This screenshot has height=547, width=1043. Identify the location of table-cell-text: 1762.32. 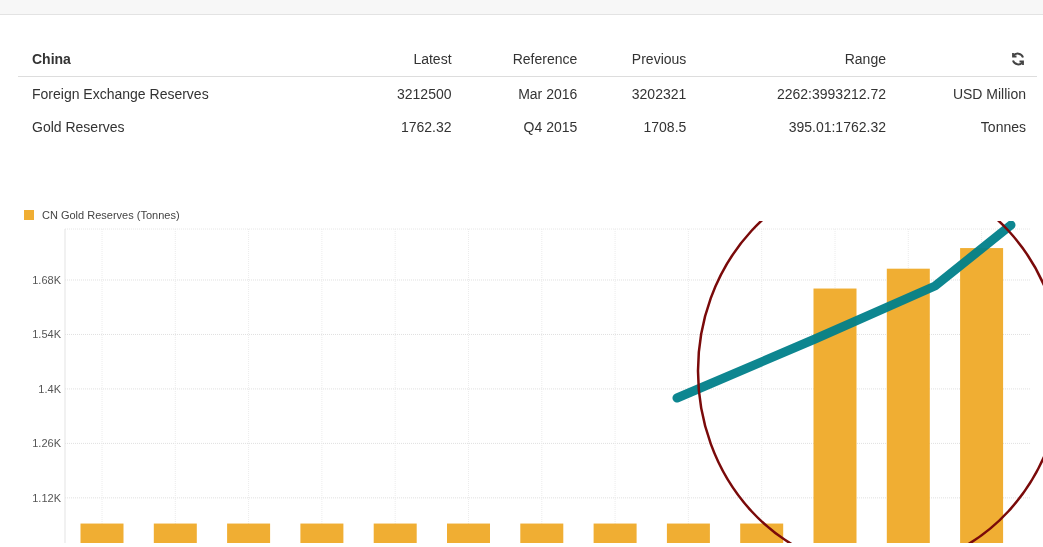
(426, 128).